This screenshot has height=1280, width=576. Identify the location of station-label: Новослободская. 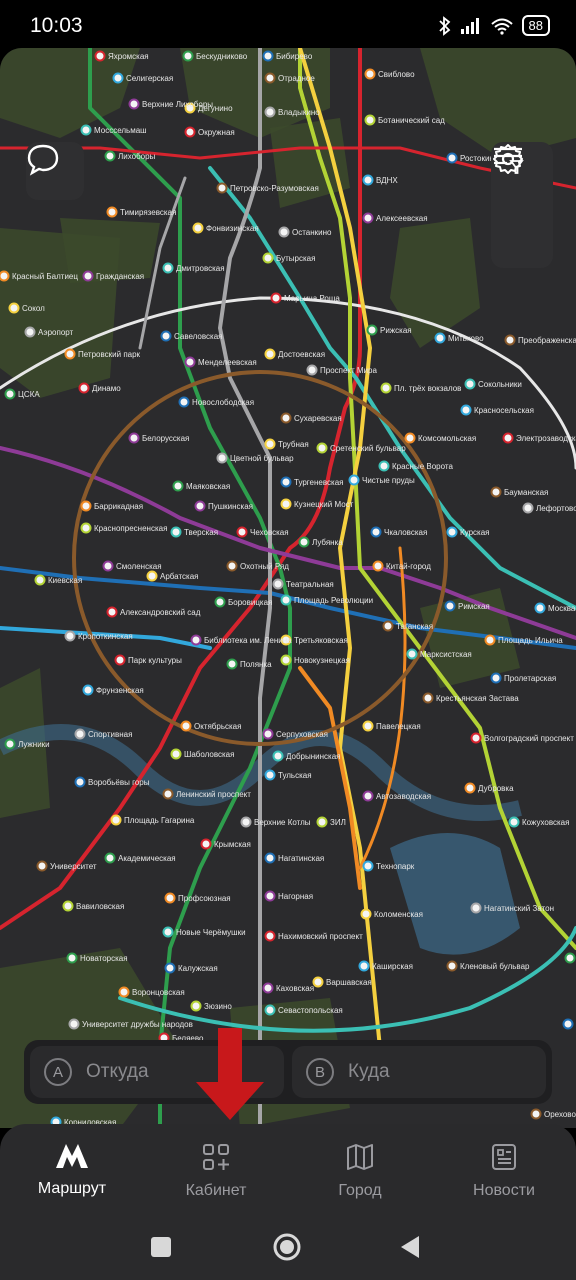
(223, 402).